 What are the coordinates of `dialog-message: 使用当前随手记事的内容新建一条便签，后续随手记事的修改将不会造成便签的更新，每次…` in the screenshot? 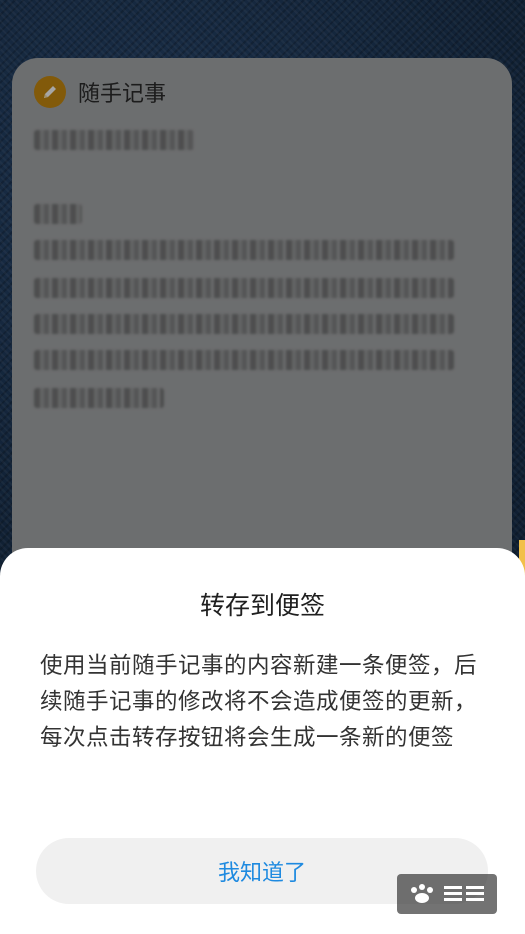 It's located at (259, 702).